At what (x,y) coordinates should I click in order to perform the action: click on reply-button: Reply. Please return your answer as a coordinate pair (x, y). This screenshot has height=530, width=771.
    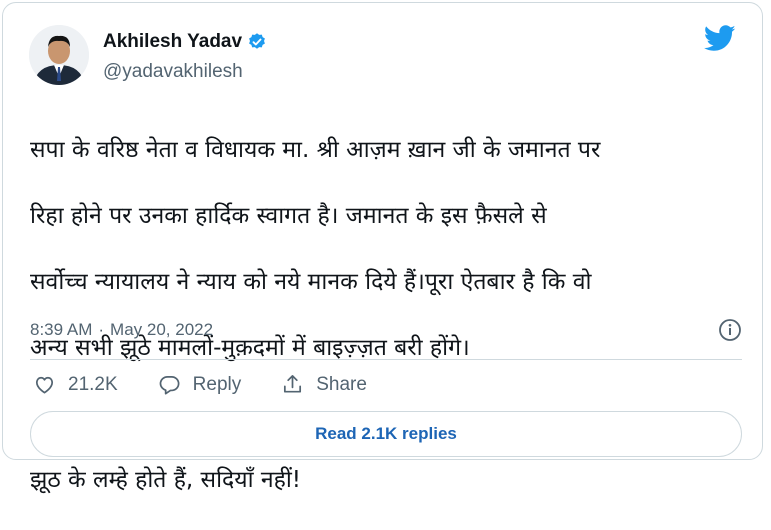
    Looking at the image, I should click on (200, 384).